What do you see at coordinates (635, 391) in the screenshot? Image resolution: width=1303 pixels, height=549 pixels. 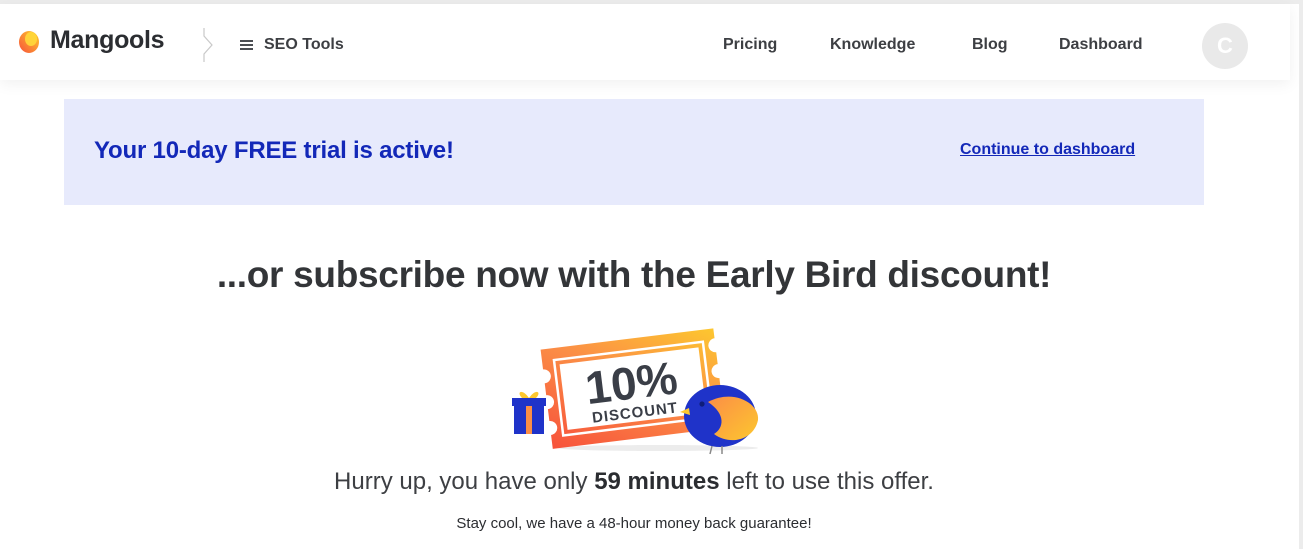 I see `early-bird-discount-illustration: 10% DISCOUNT` at bounding box center [635, 391].